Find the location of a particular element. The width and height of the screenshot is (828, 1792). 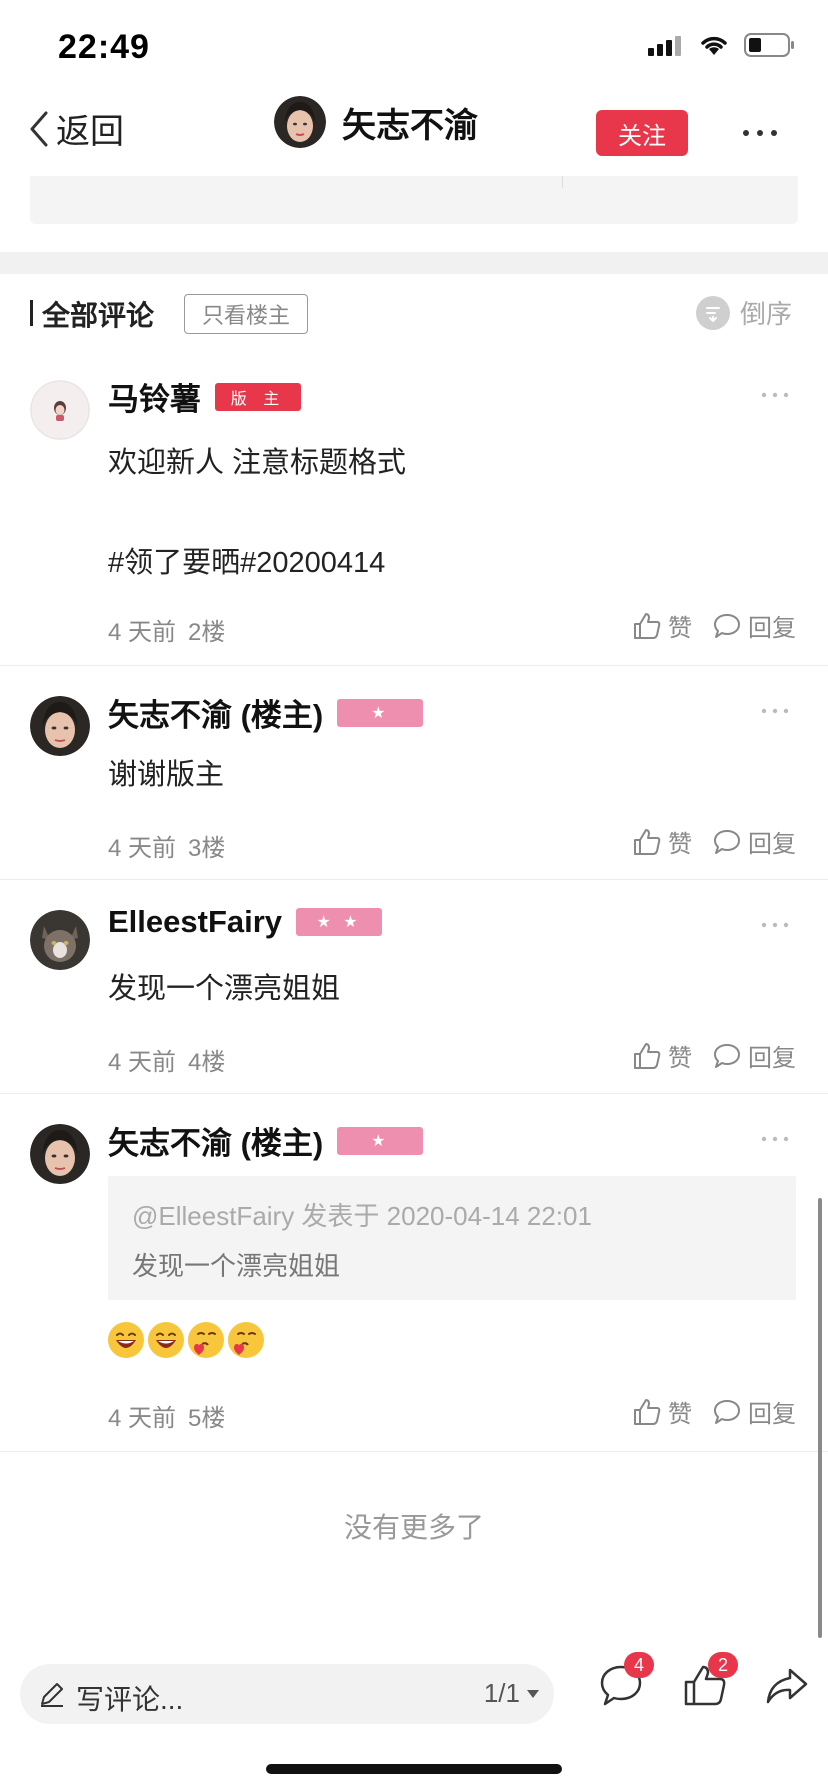

post-content-card is located at coordinates (414, 200).